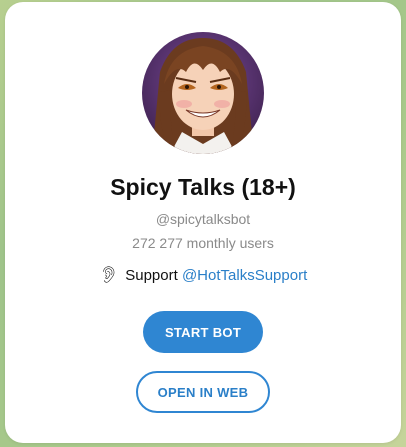 This screenshot has height=447, width=406. What do you see at coordinates (151, 275) in the screenshot?
I see `support-label: Support` at bounding box center [151, 275].